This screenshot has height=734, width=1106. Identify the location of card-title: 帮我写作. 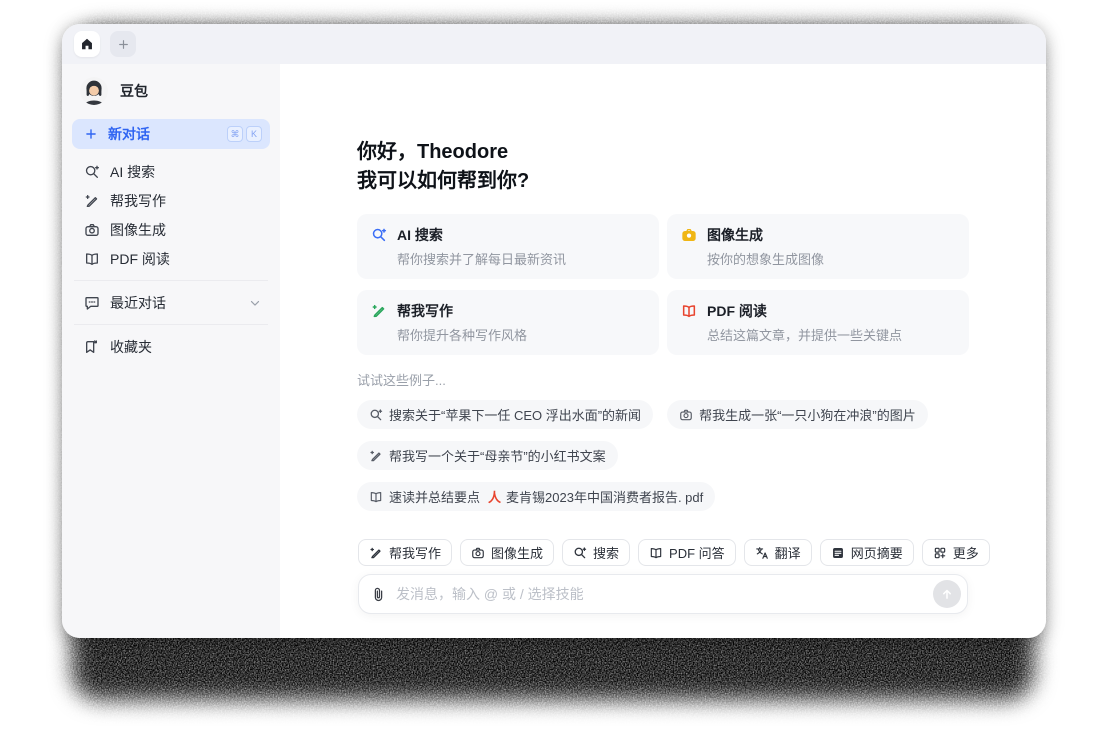
(425, 311).